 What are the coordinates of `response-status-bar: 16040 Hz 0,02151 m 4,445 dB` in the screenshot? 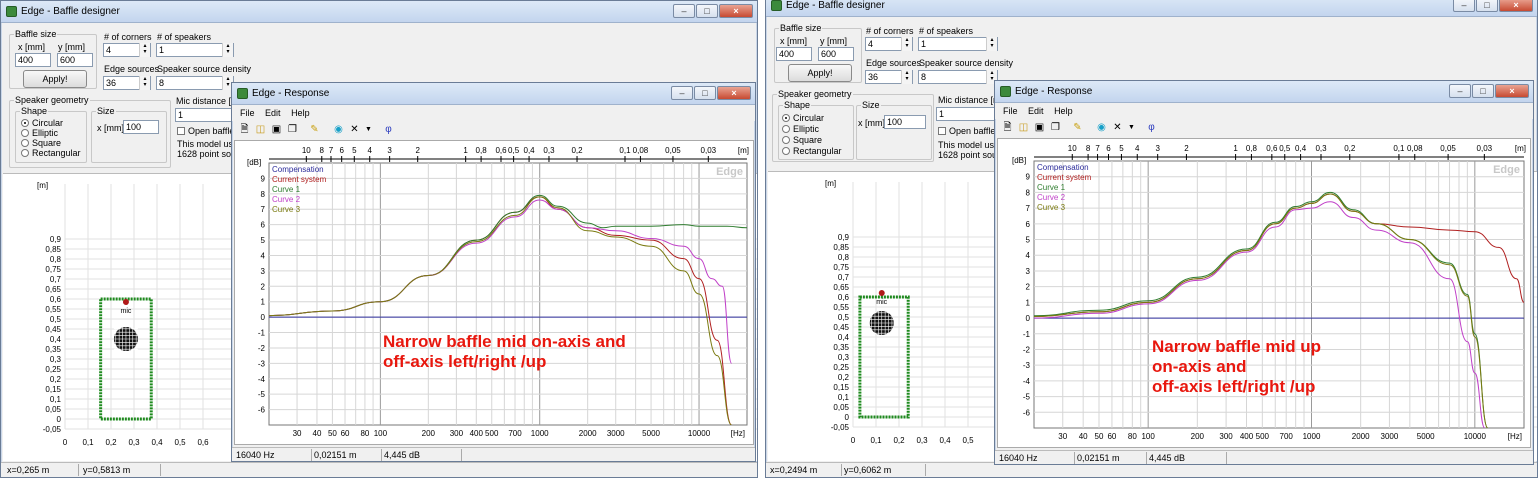 It's located at (493, 454).